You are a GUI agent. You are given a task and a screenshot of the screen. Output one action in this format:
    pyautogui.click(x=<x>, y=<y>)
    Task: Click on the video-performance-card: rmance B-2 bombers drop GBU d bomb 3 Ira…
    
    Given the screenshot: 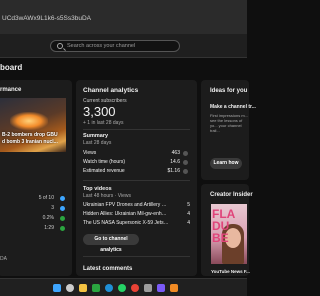 What is the action you would take?
    pyautogui.click(x=36, y=178)
    